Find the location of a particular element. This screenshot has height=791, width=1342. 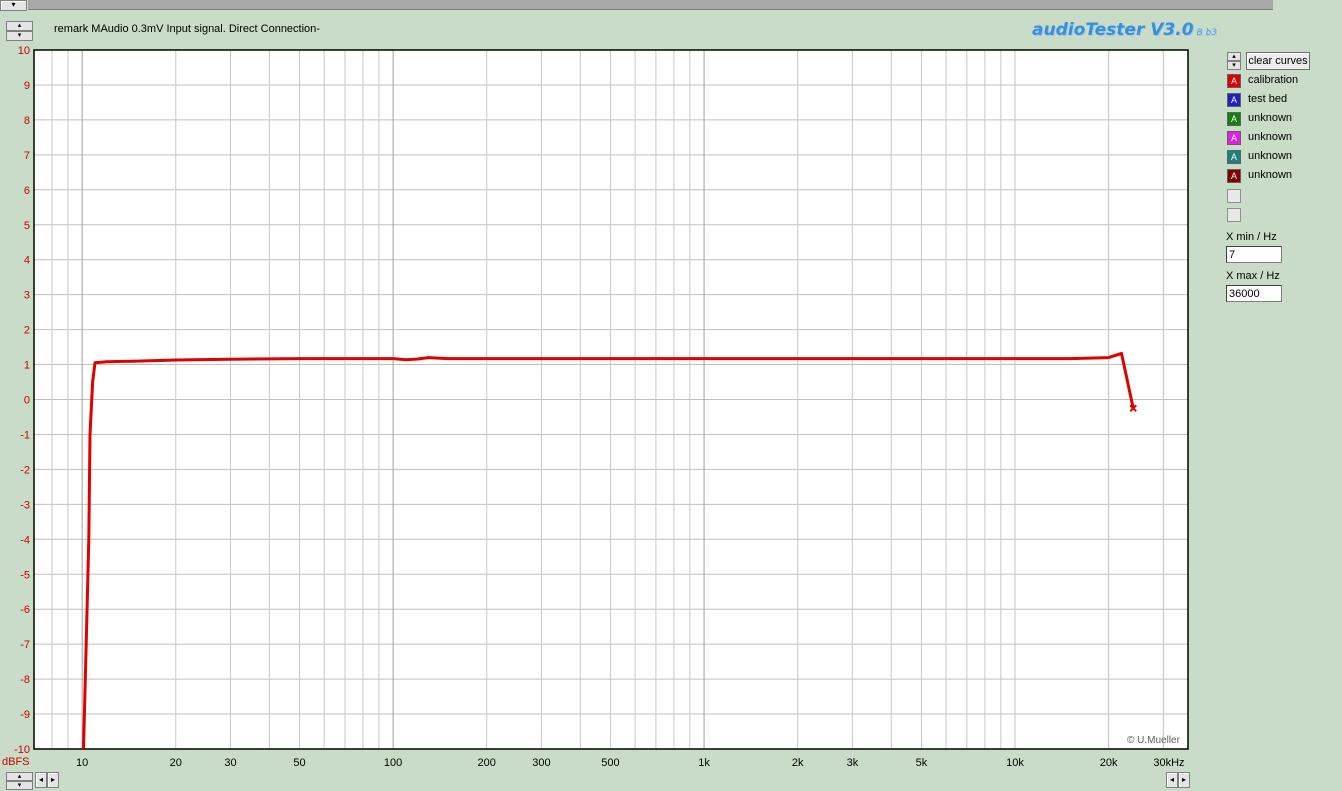

y-tick-label: 4 is located at coordinates (27, 261).